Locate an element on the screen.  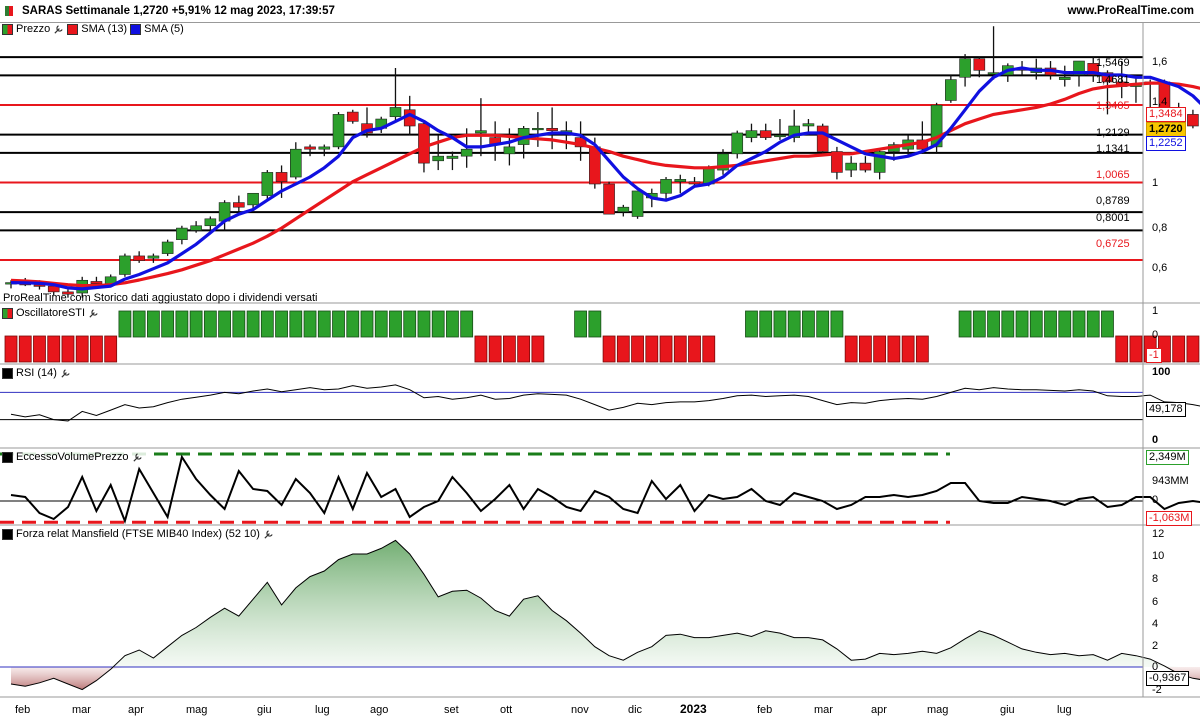
level-label: 0,8789 is located at coordinates (1113, 201).